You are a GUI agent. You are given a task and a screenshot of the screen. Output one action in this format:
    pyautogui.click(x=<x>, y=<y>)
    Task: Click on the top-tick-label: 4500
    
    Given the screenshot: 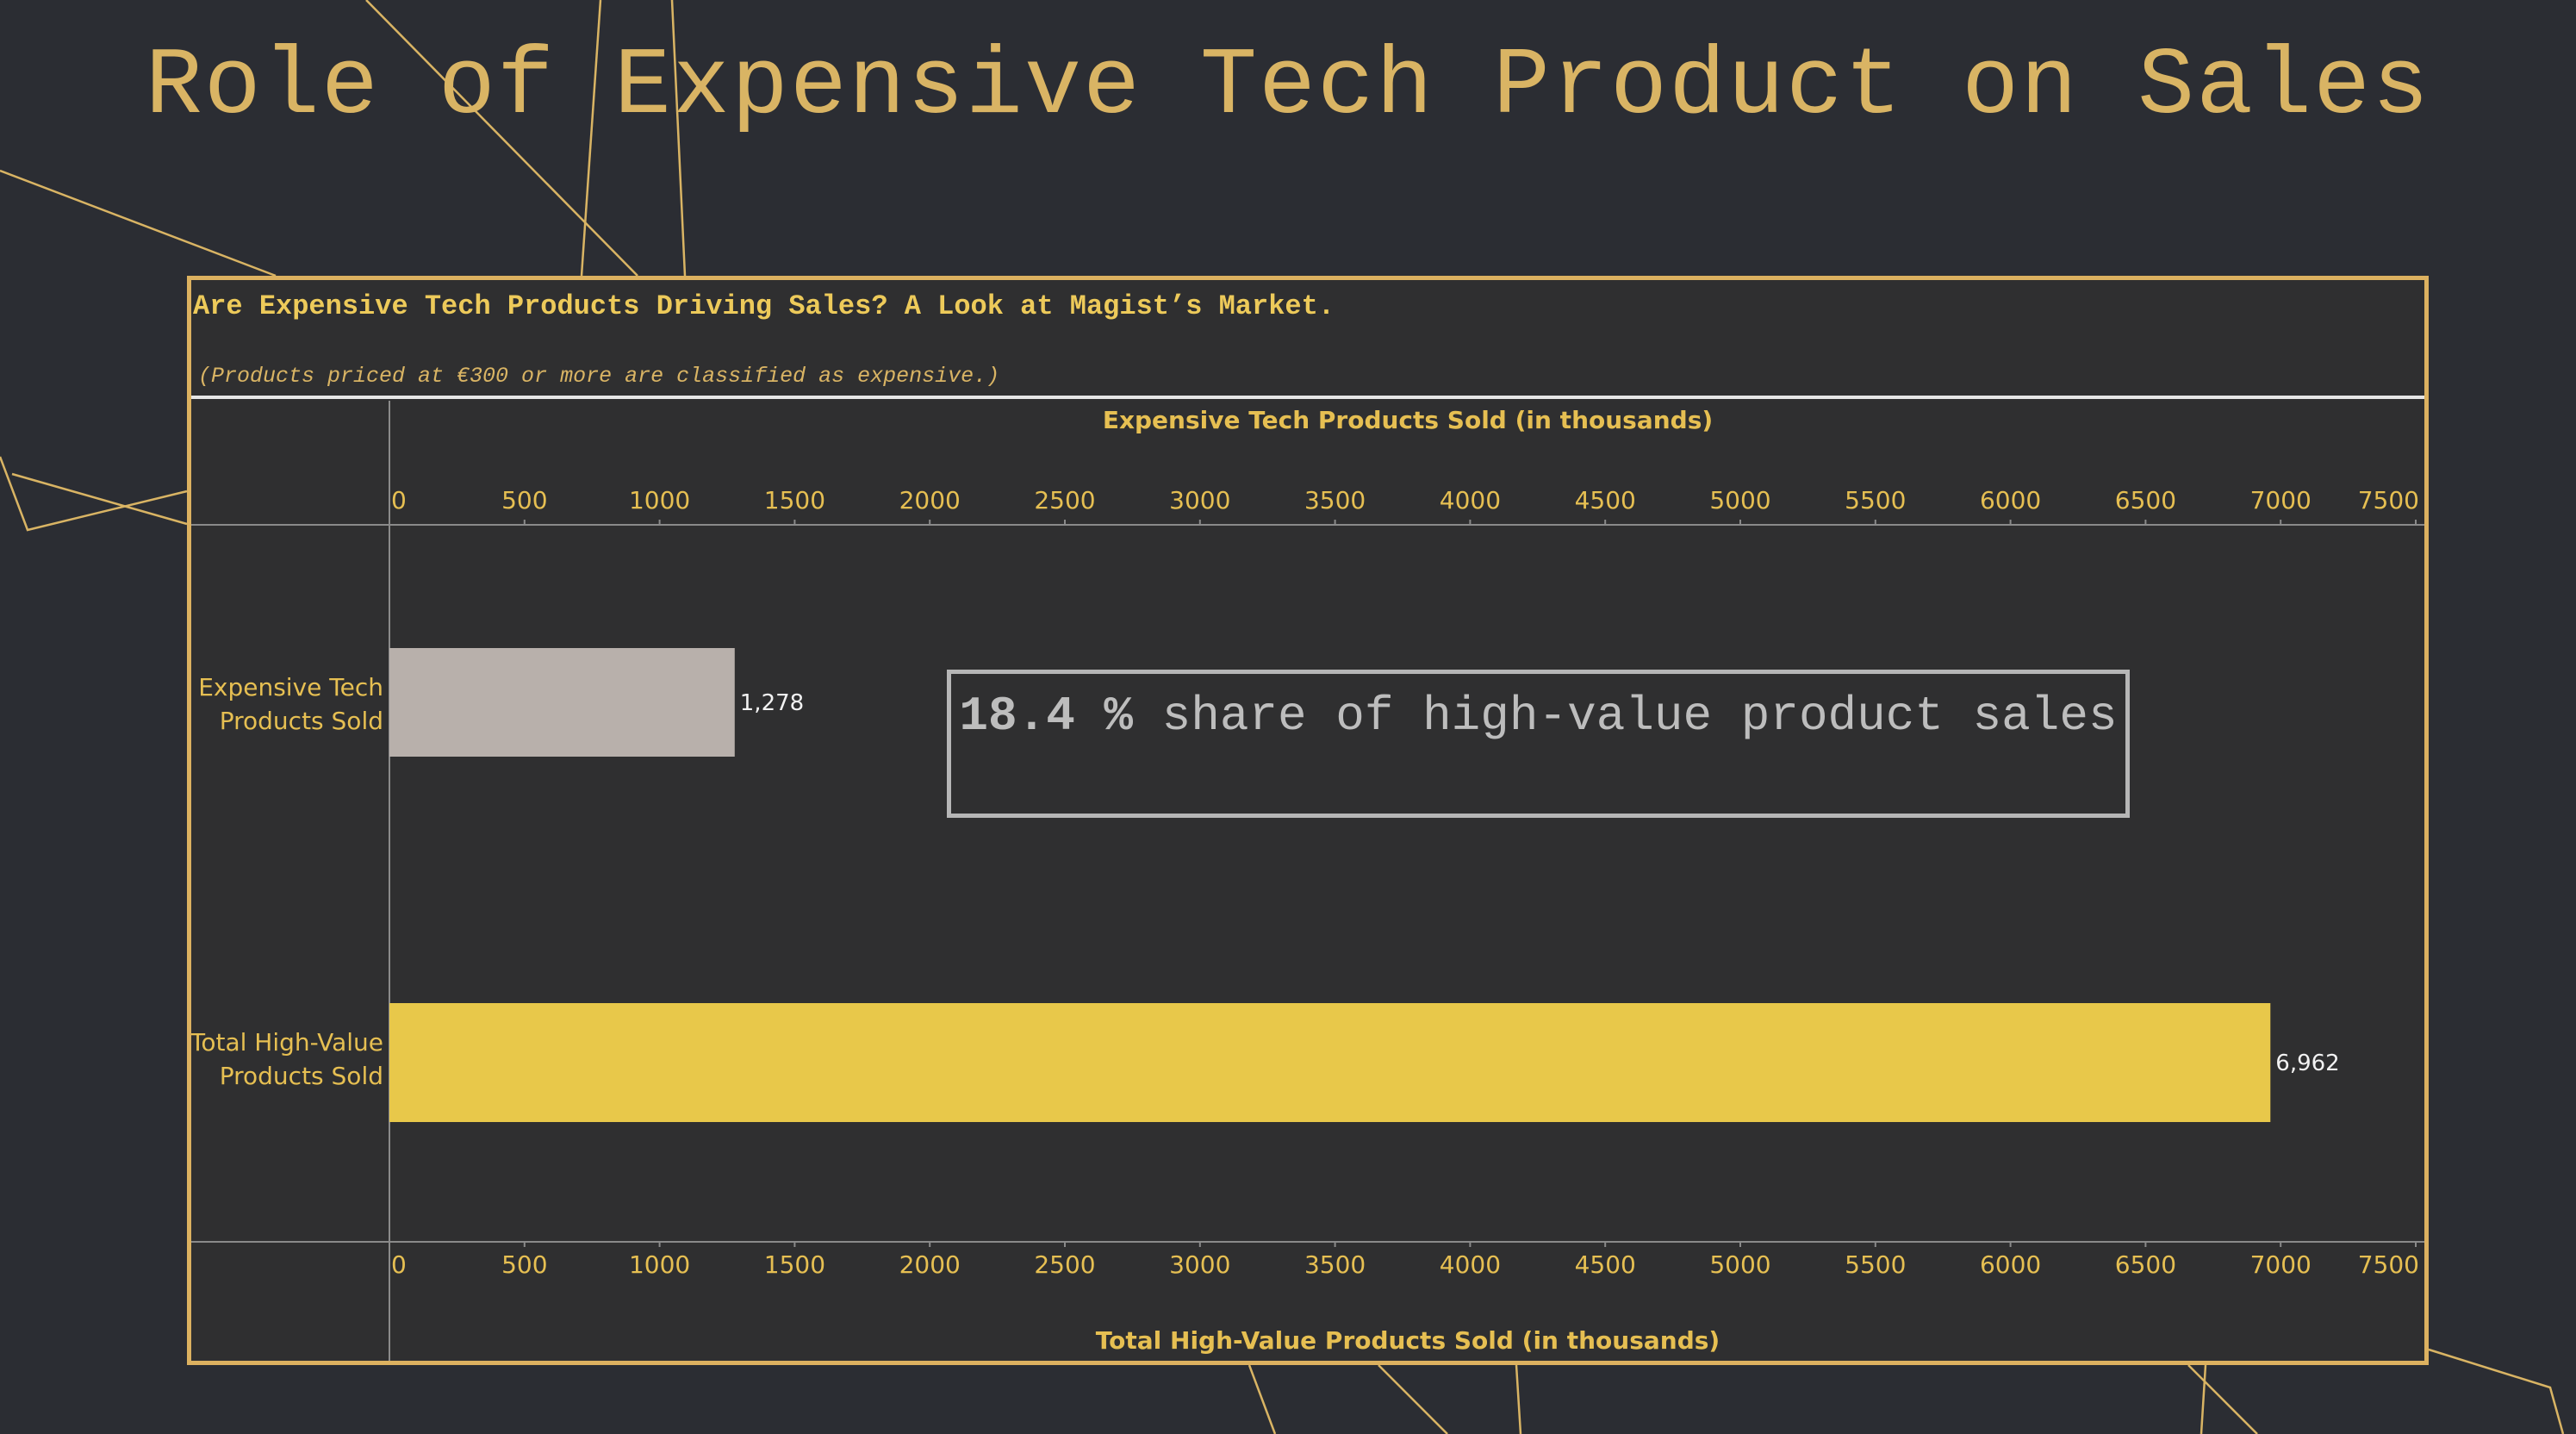 What is the action you would take?
    pyautogui.click(x=1606, y=500)
    